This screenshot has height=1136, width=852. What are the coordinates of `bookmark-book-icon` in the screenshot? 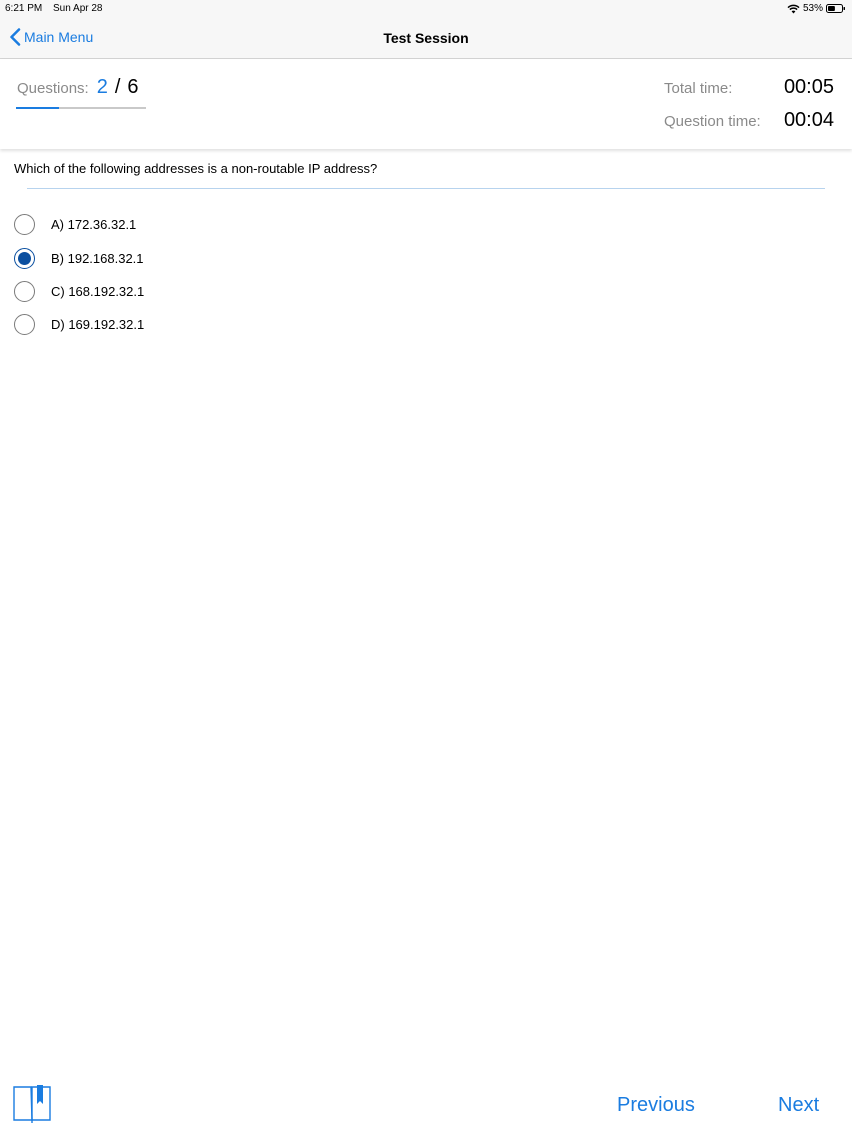 It's located at (32, 1104).